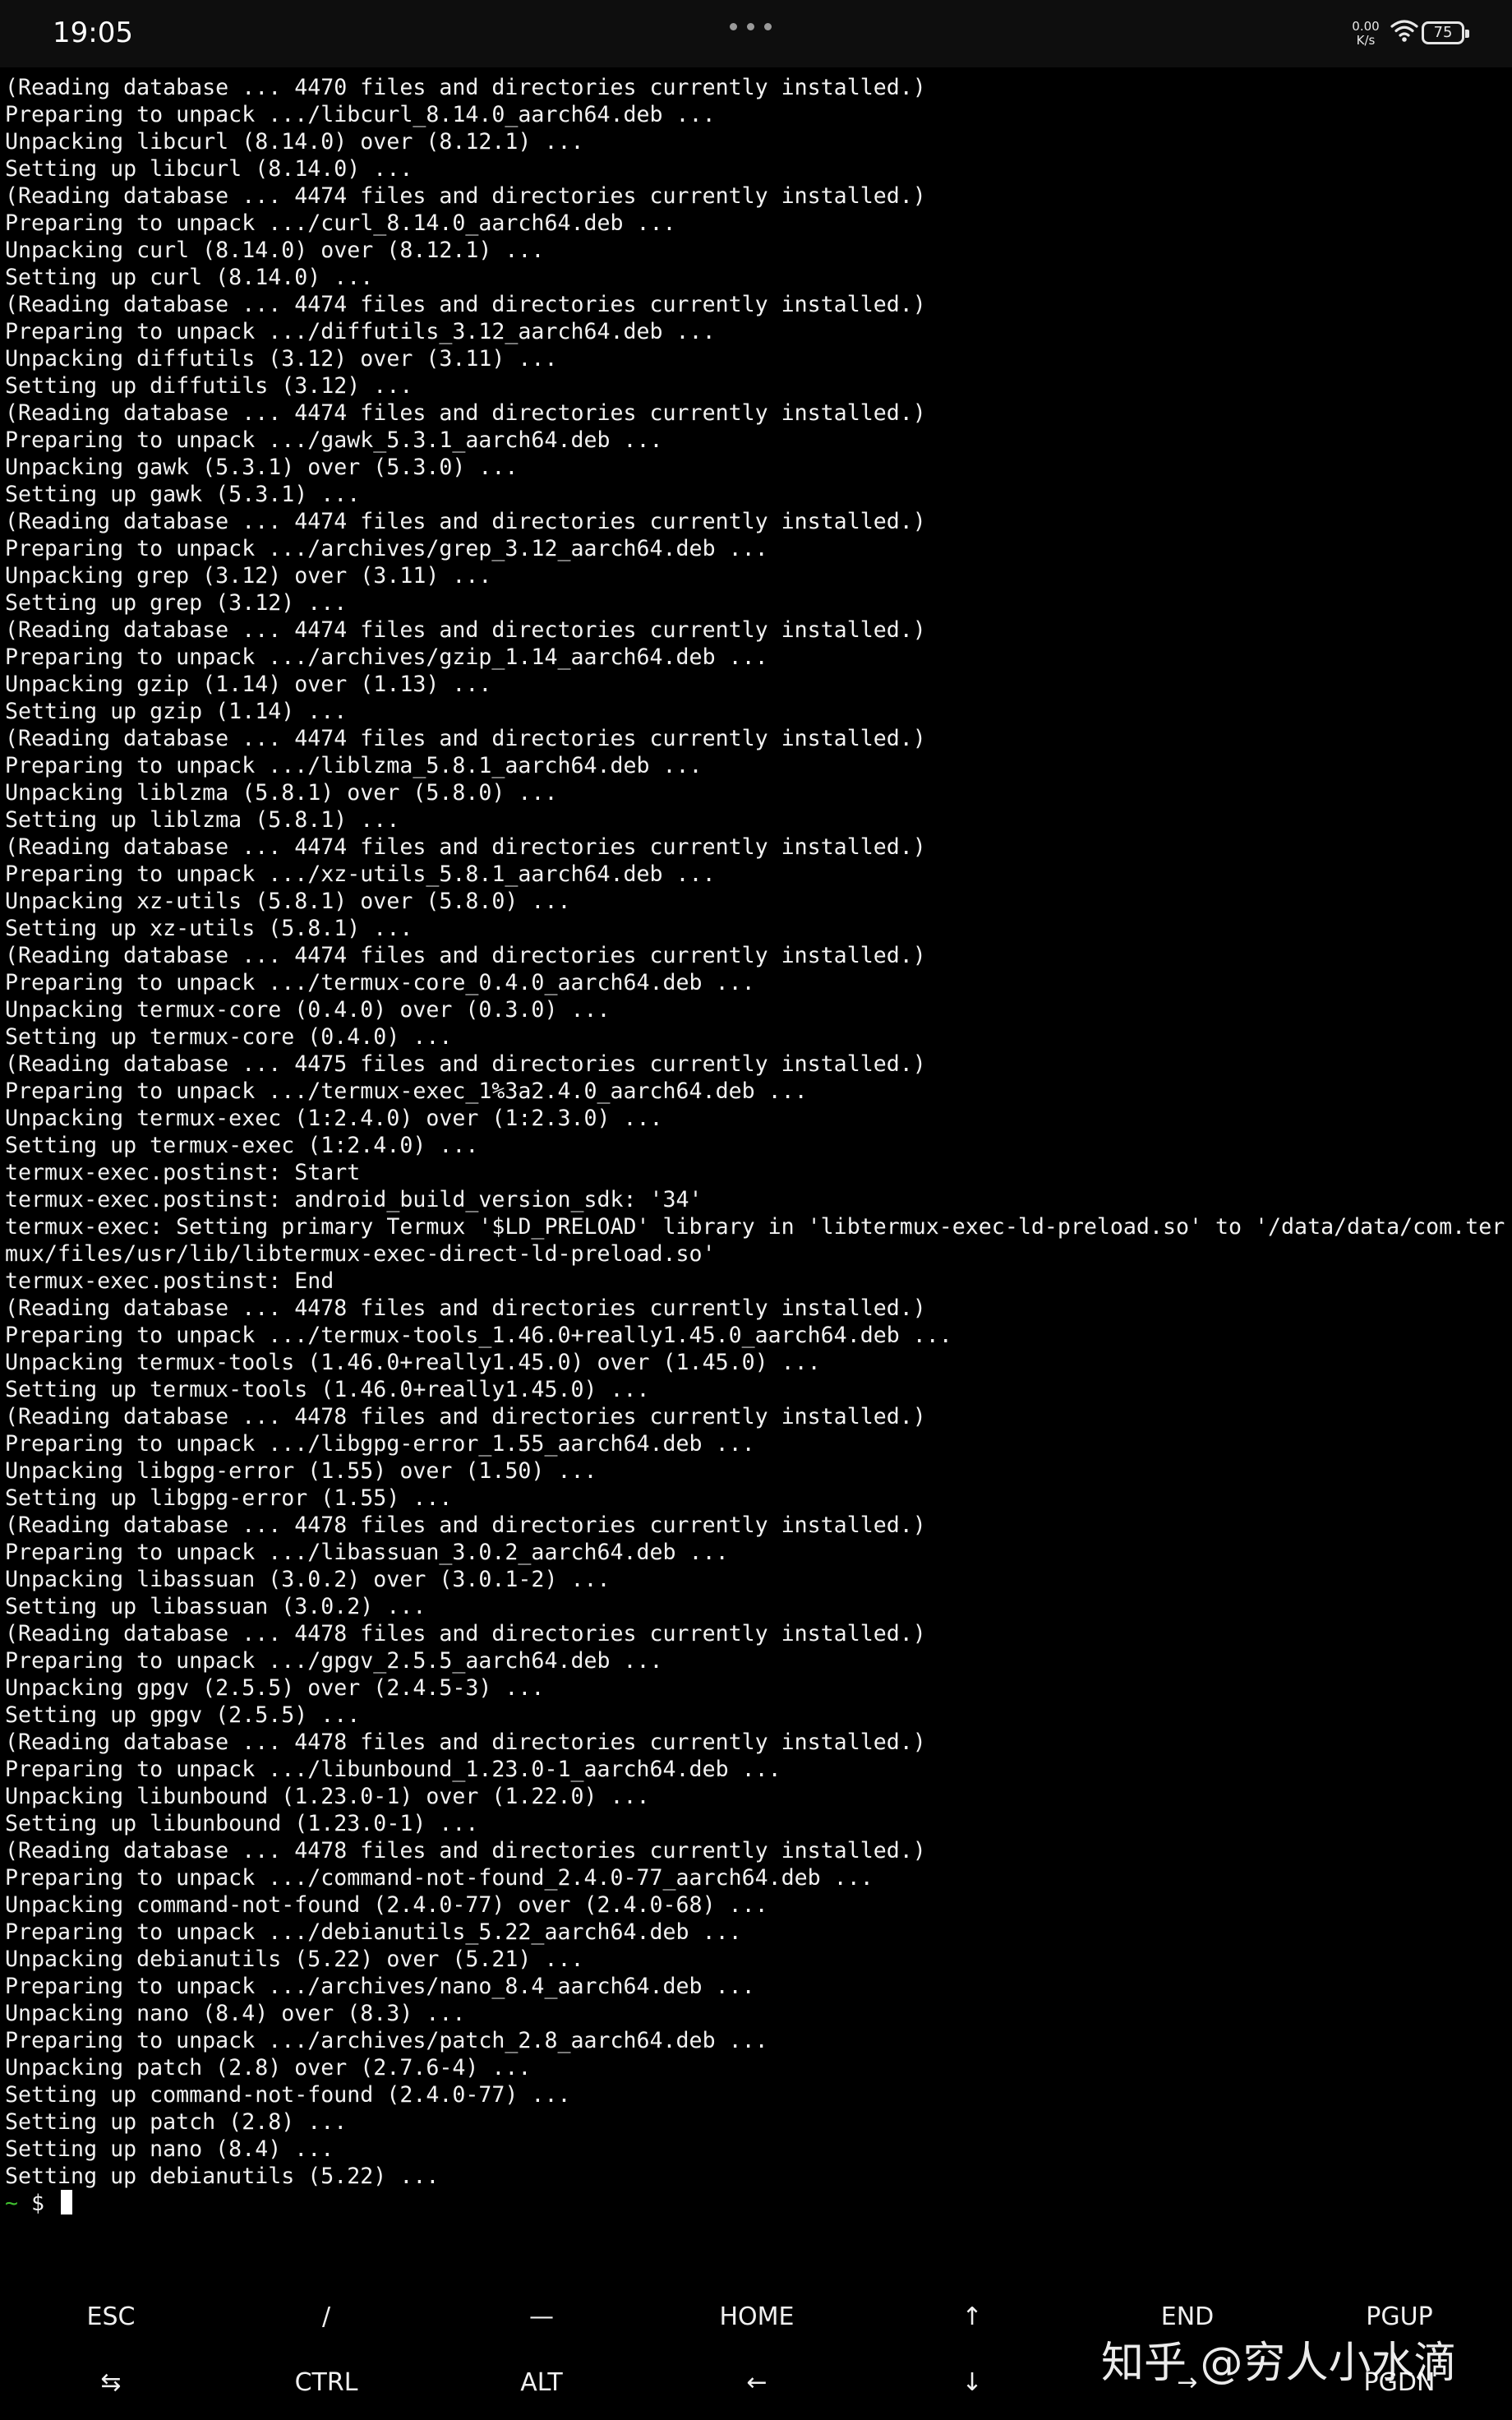  Describe the element at coordinates (326, 2317) in the screenshot. I see `key-slash: /` at that location.